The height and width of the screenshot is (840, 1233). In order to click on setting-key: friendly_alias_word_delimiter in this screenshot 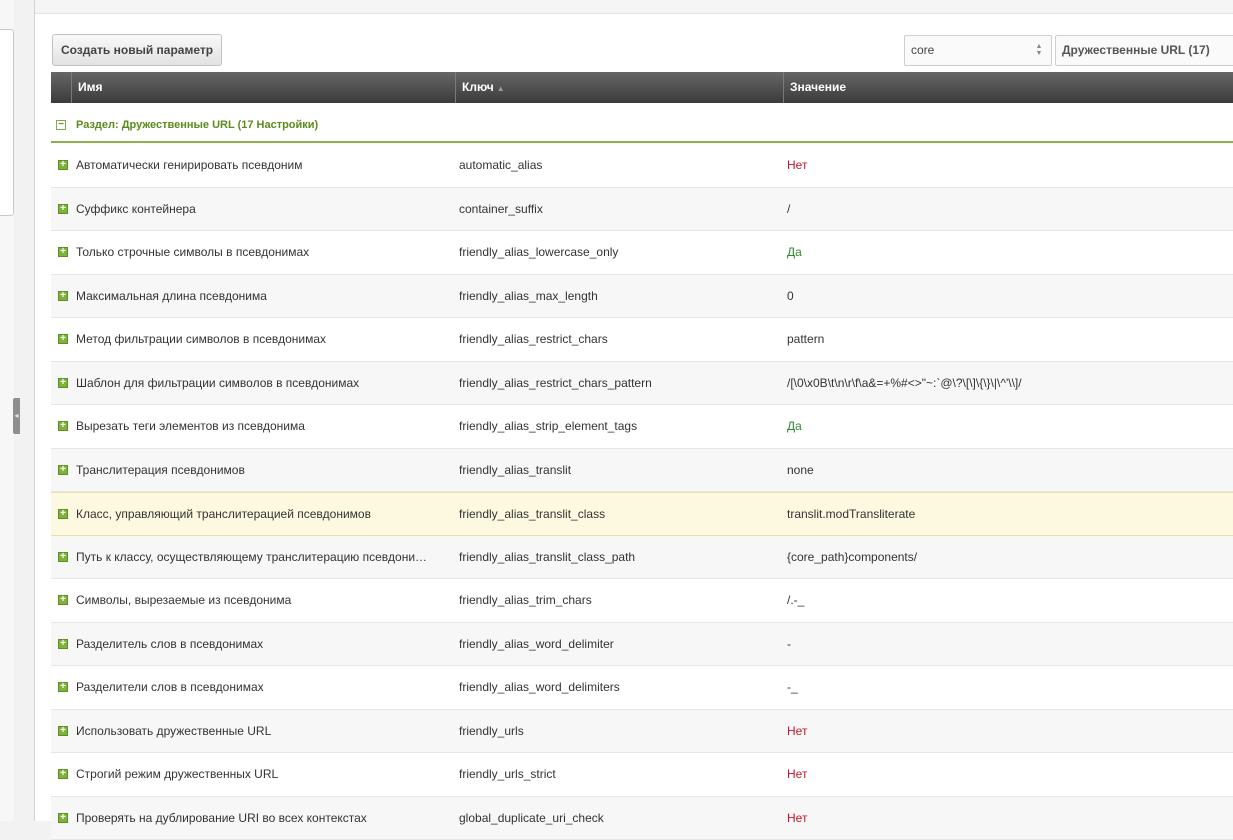, I will do `click(536, 644)`.